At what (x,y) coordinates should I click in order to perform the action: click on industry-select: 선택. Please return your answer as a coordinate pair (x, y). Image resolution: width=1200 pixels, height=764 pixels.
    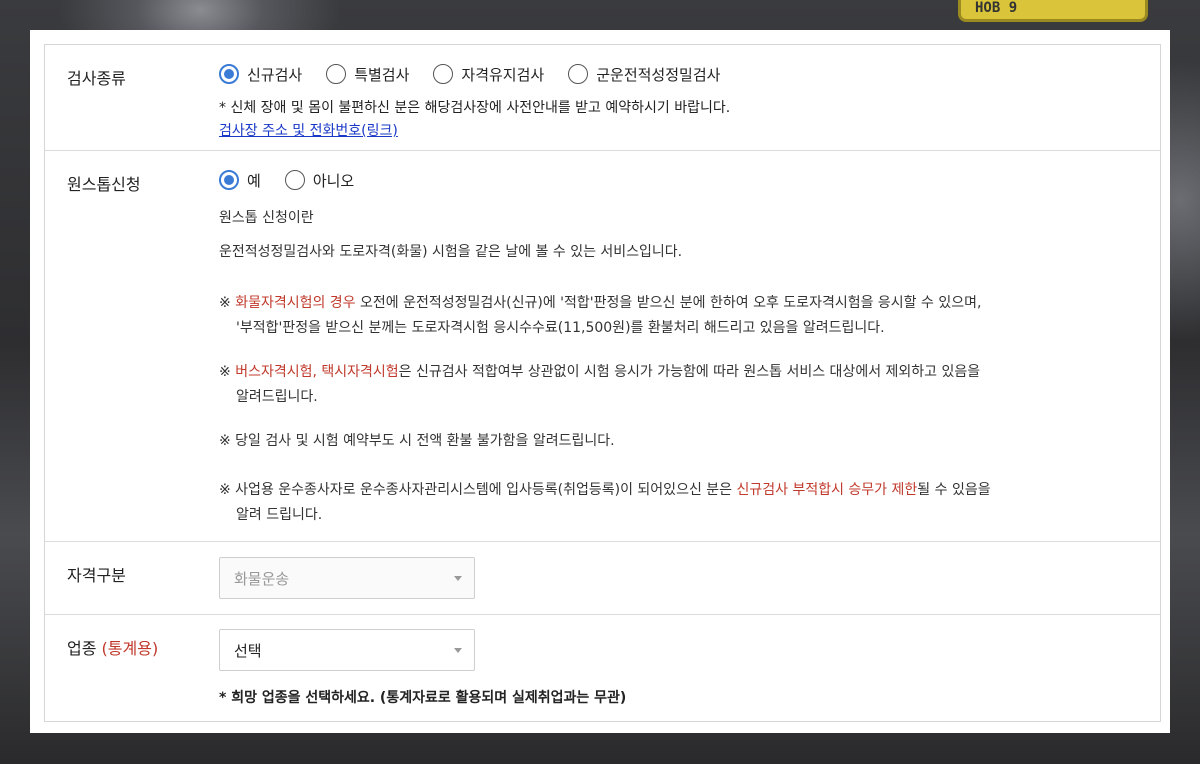
    Looking at the image, I should click on (347, 650).